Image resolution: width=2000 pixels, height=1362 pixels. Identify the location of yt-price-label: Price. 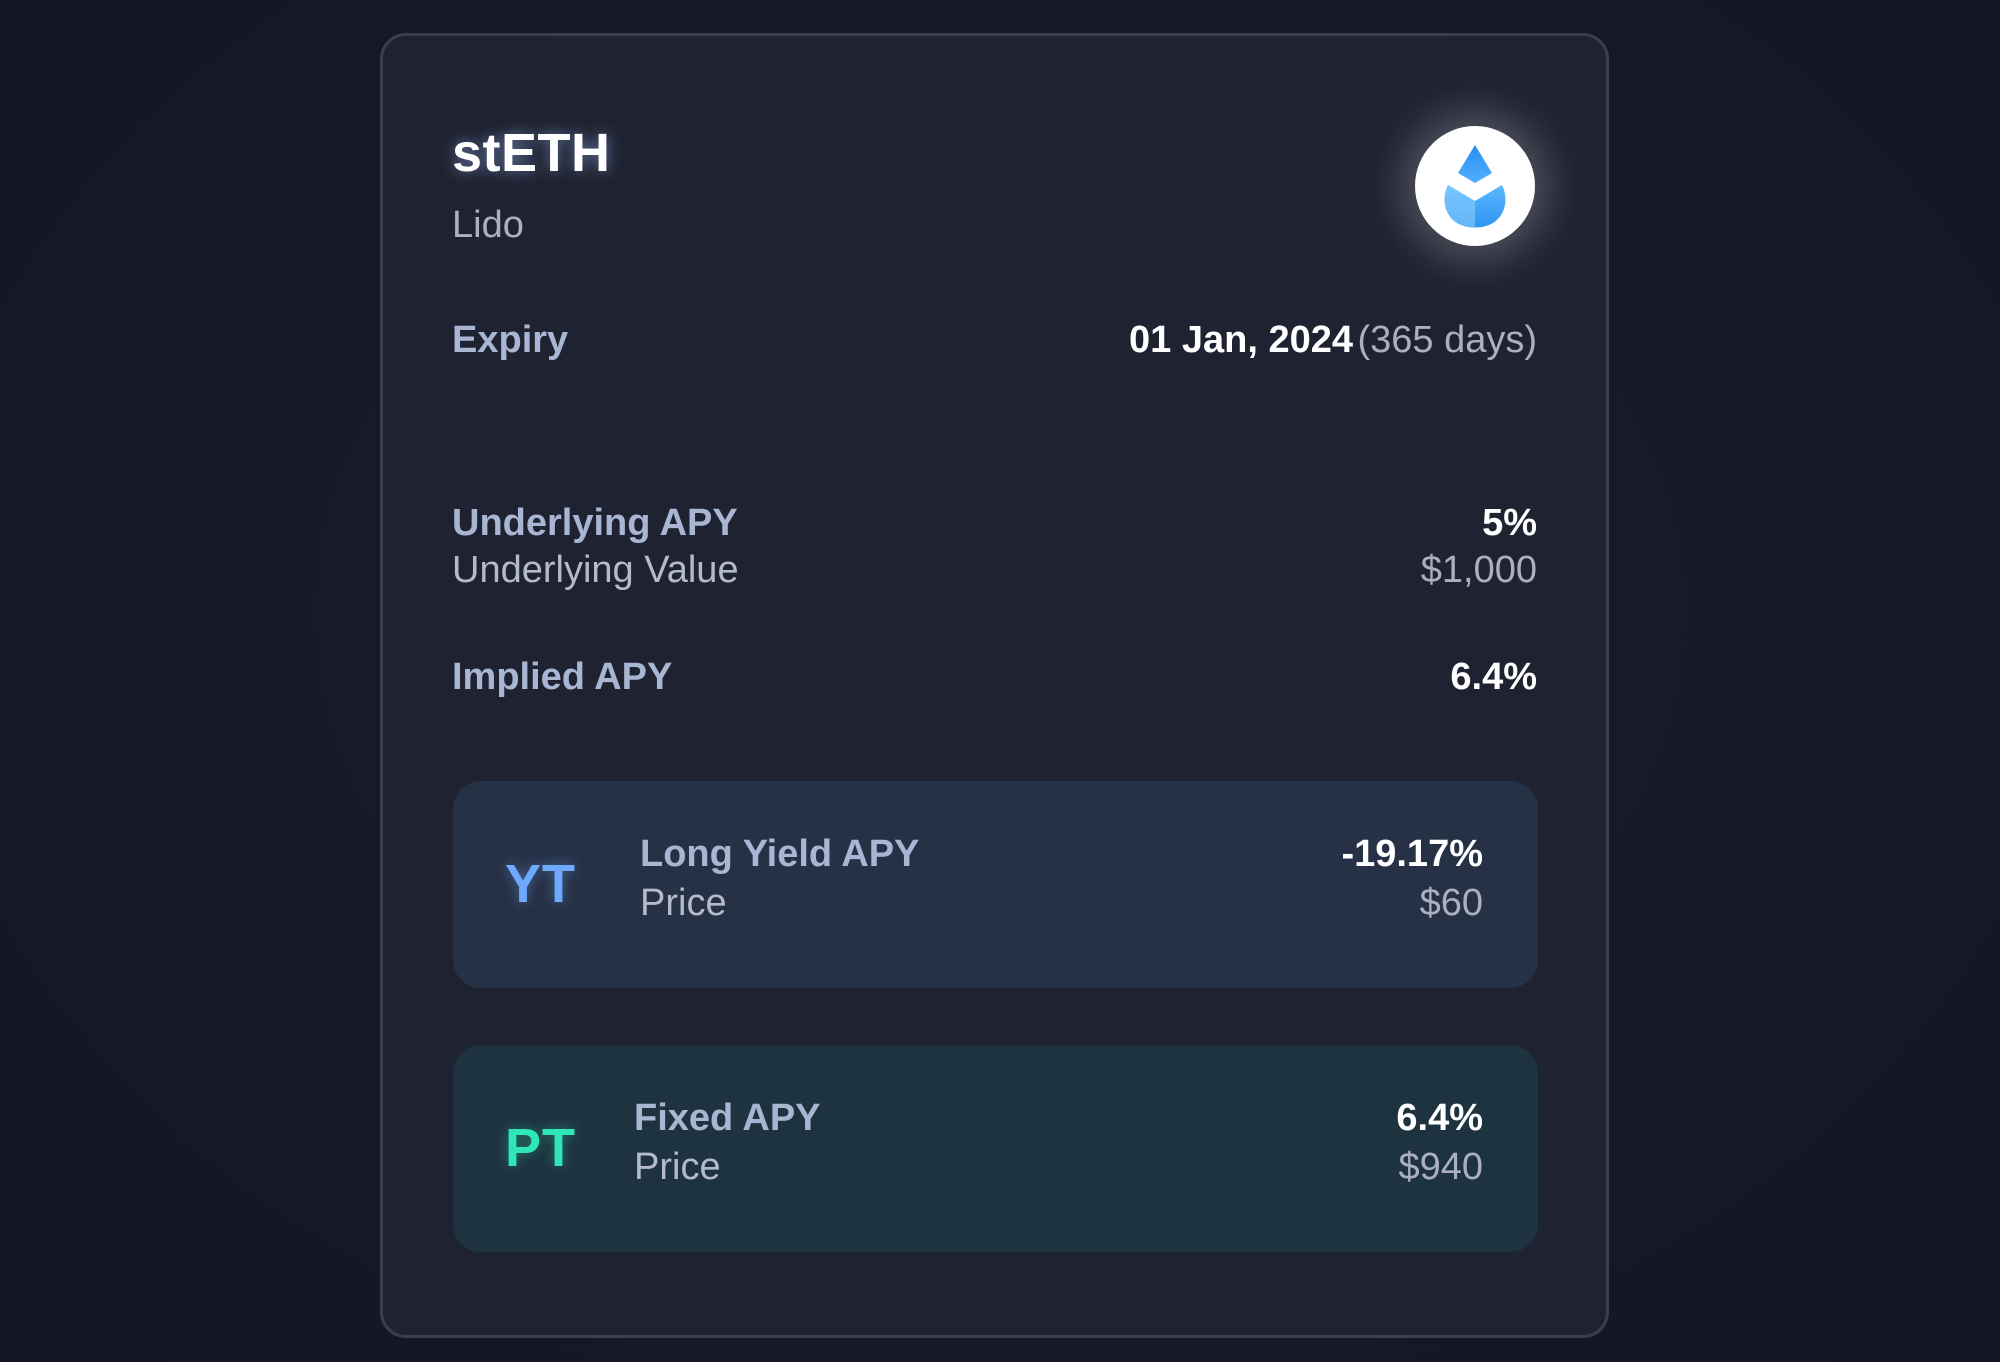
(683, 903).